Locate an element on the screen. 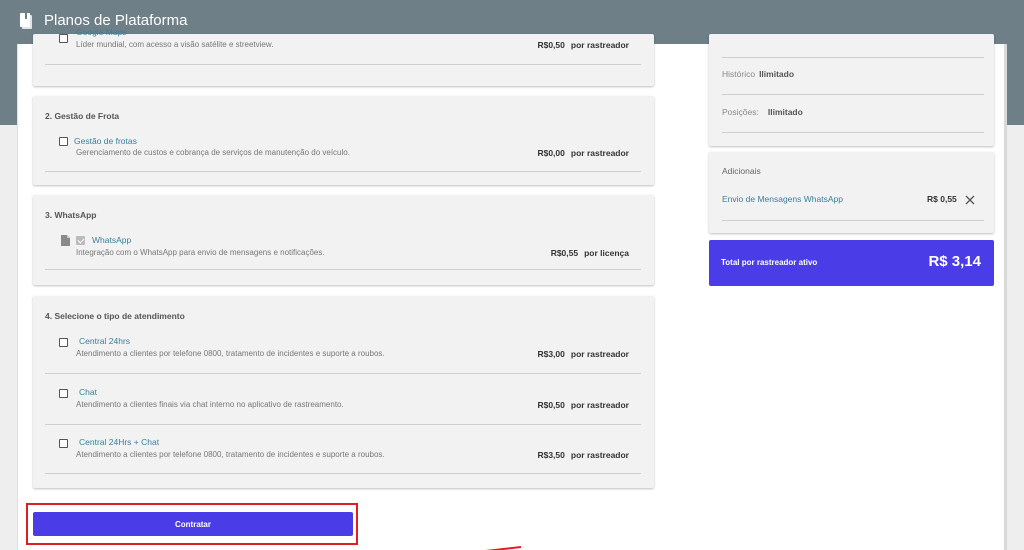 This screenshot has width=1024, height=550. total-label: Total por rastreador ativo is located at coordinates (769, 262).